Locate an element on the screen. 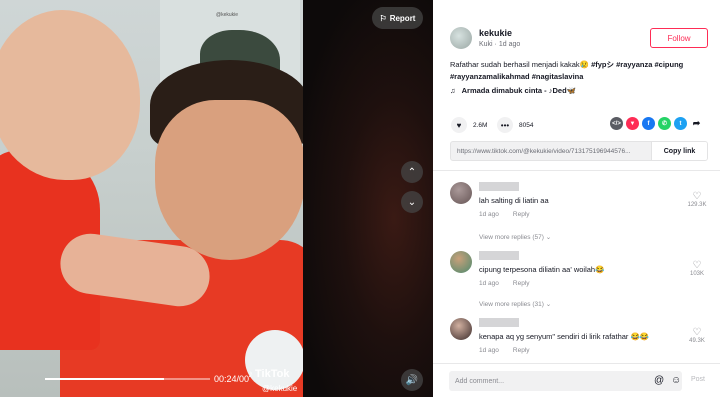 The image size is (720, 397). like-count: 2.6M is located at coordinates (480, 125).